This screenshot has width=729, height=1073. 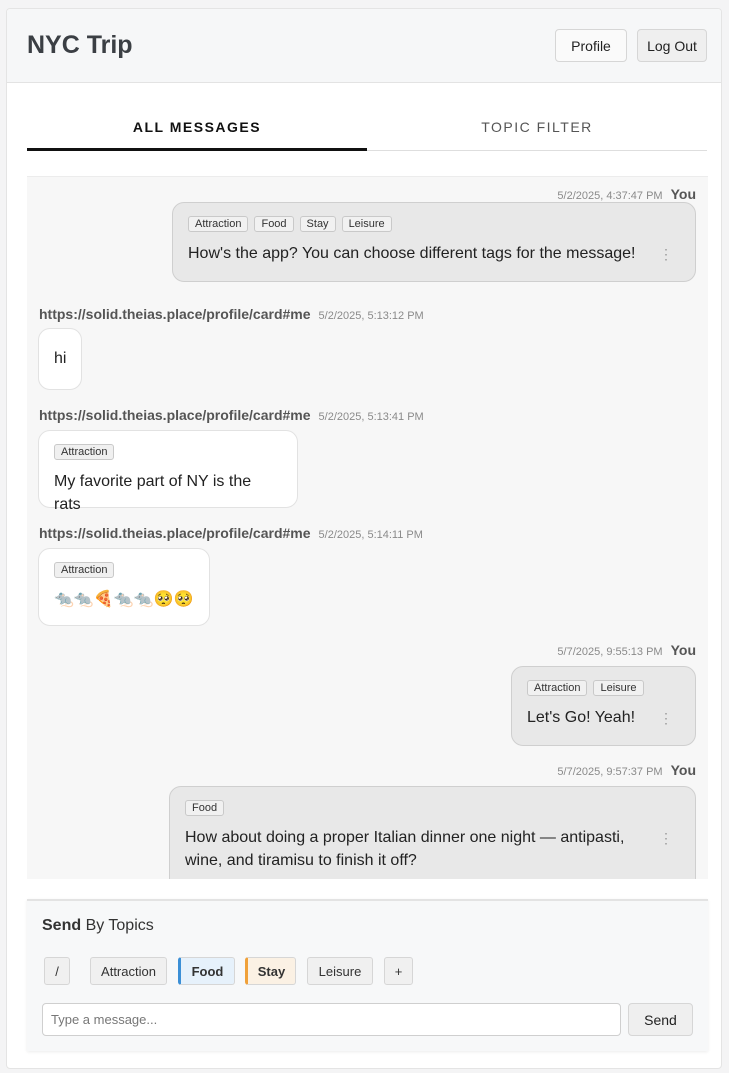 I want to click on message-text: 🐀🐀🍕🐀🐀🥺🥺, so click(x=124, y=599).